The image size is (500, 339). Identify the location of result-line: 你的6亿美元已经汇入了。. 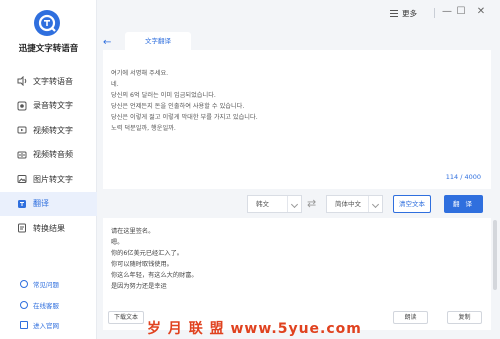
(147, 253).